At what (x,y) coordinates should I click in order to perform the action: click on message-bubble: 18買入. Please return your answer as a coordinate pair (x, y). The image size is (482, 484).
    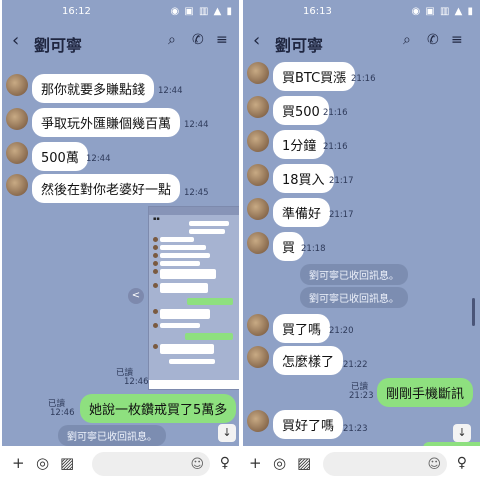
    Looking at the image, I should click on (303, 178).